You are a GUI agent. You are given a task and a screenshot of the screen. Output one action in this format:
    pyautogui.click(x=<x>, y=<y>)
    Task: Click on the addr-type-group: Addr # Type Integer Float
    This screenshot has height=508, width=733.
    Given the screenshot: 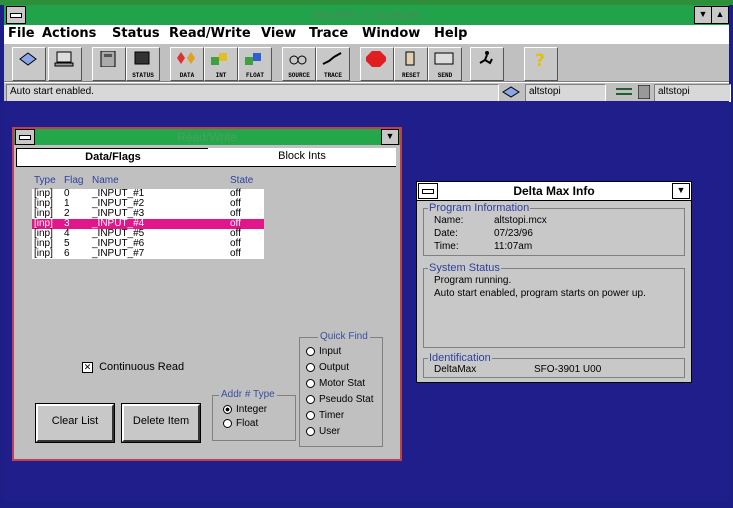 What is the action you would take?
    pyautogui.click(x=254, y=415)
    